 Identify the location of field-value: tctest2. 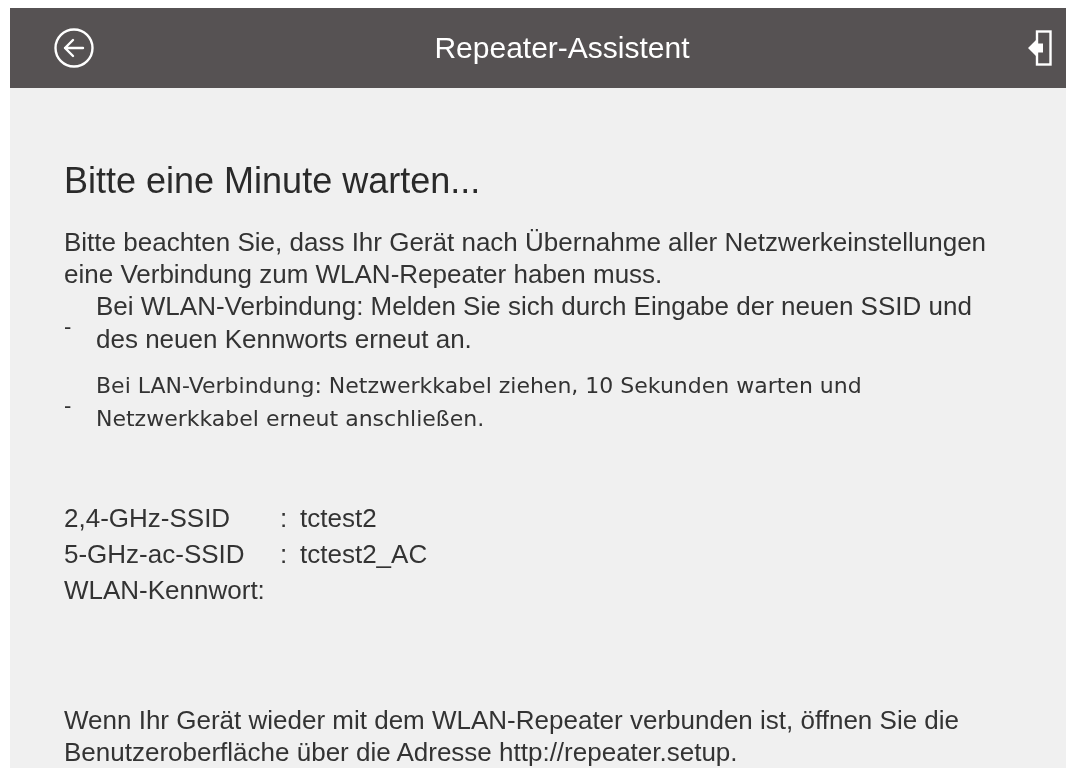
(339, 518).